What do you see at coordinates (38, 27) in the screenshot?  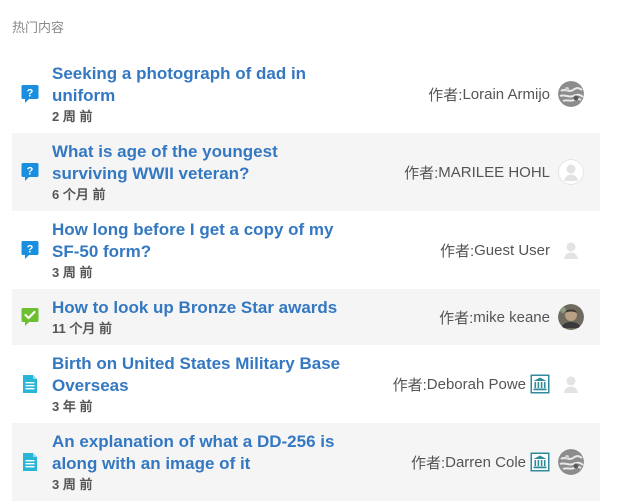 I see `section-header: 热门内容` at bounding box center [38, 27].